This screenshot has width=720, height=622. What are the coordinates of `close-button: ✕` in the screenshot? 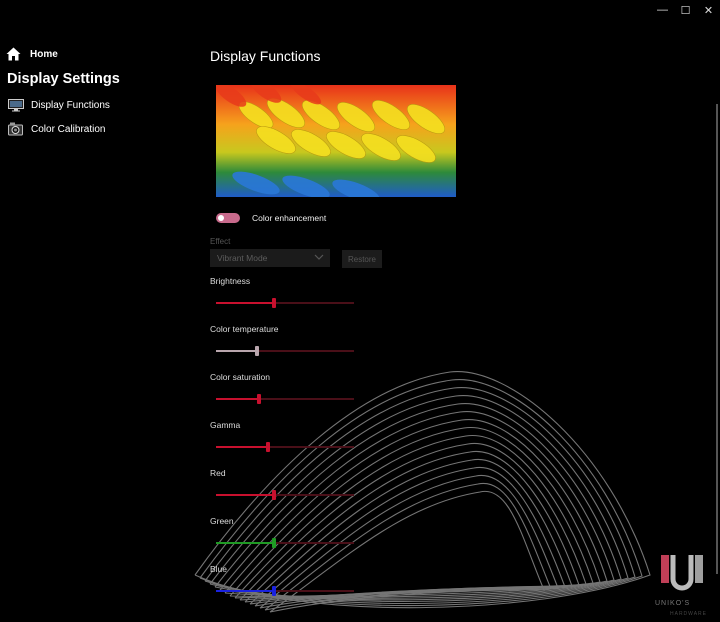 It's located at (708, 10).